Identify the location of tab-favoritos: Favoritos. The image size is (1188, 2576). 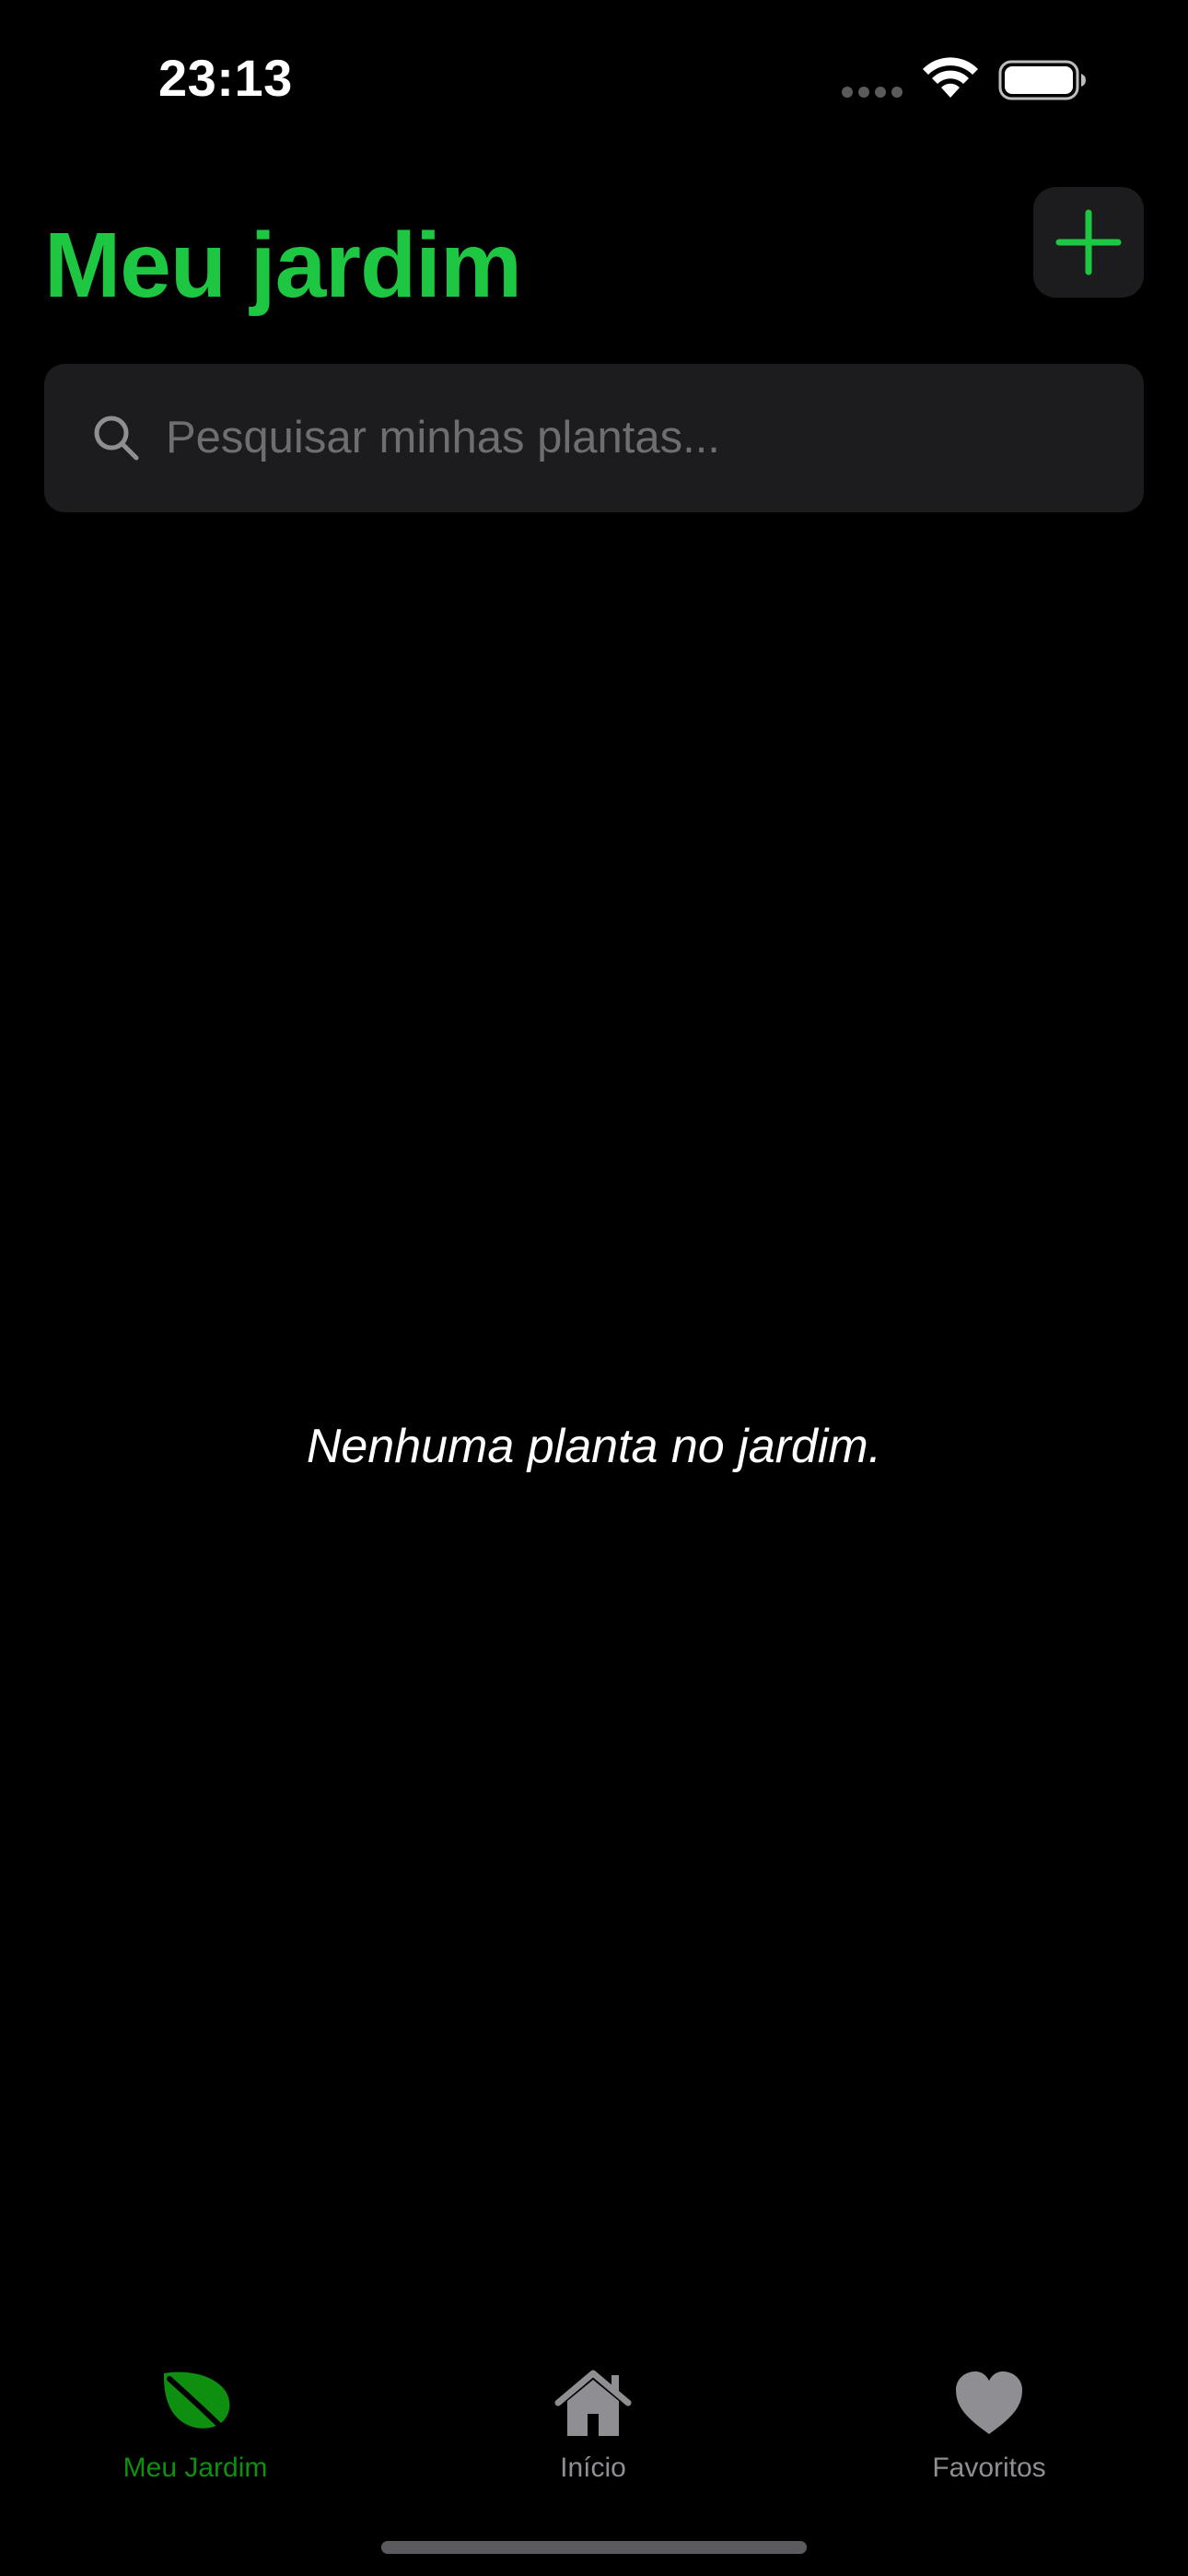
(989, 2414).